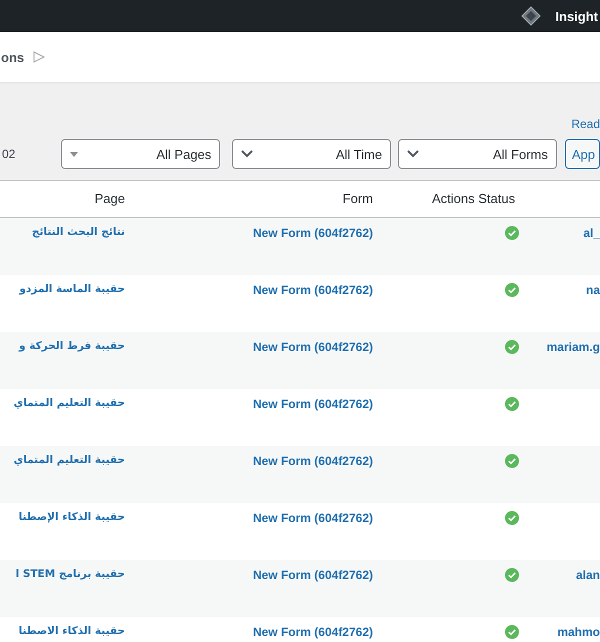 The height and width of the screenshot is (642, 600). I want to click on dropdown-arrow-icon, so click(74, 154).